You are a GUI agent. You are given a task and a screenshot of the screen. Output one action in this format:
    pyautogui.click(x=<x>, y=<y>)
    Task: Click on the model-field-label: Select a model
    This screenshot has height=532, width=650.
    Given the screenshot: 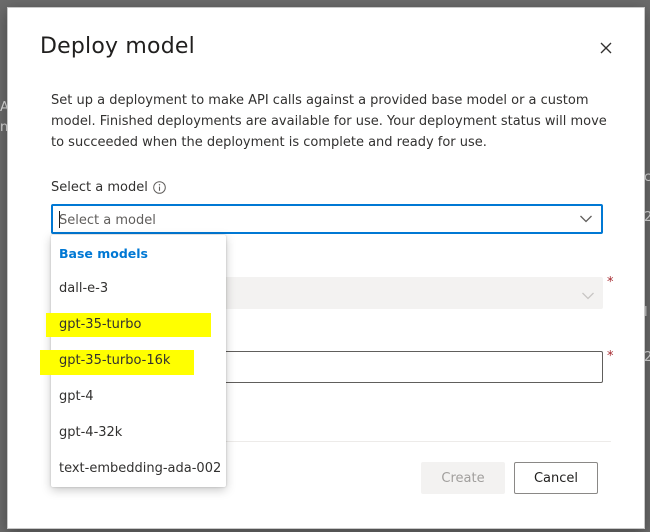 What is the action you would take?
    pyautogui.click(x=108, y=187)
    